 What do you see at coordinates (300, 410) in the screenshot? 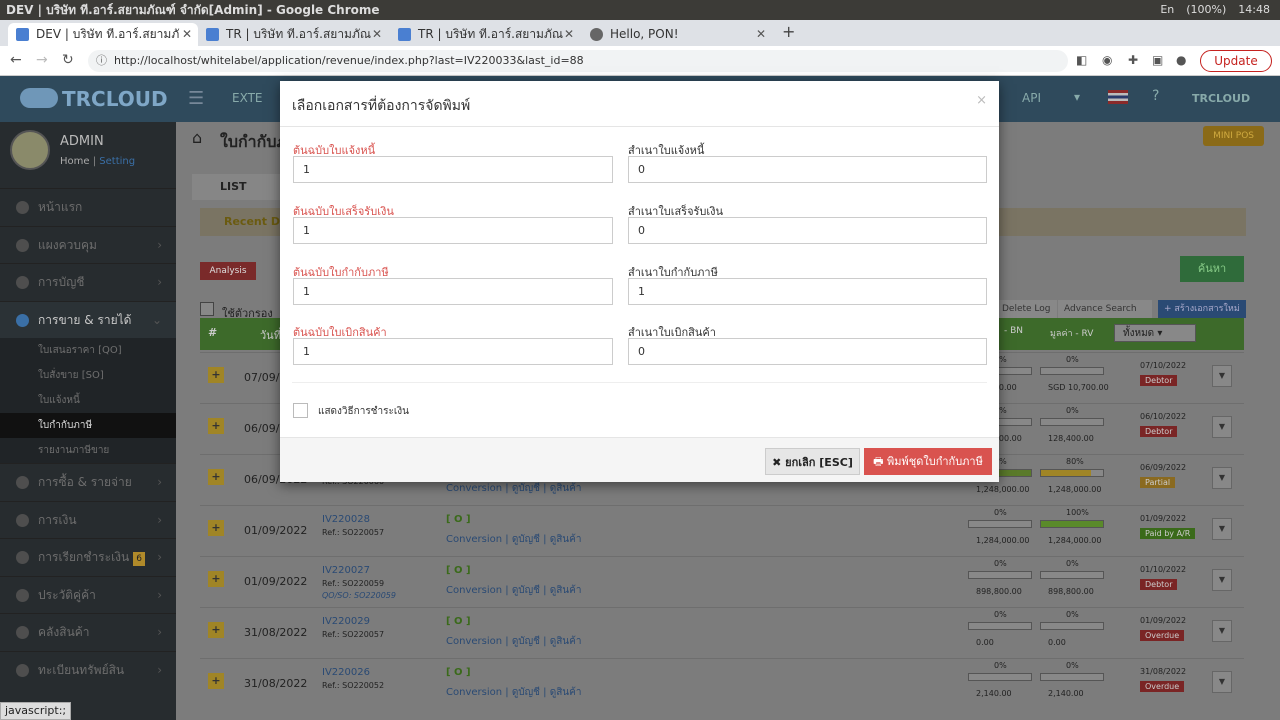
I see `show-payment-checkbox` at bounding box center [300, 410].